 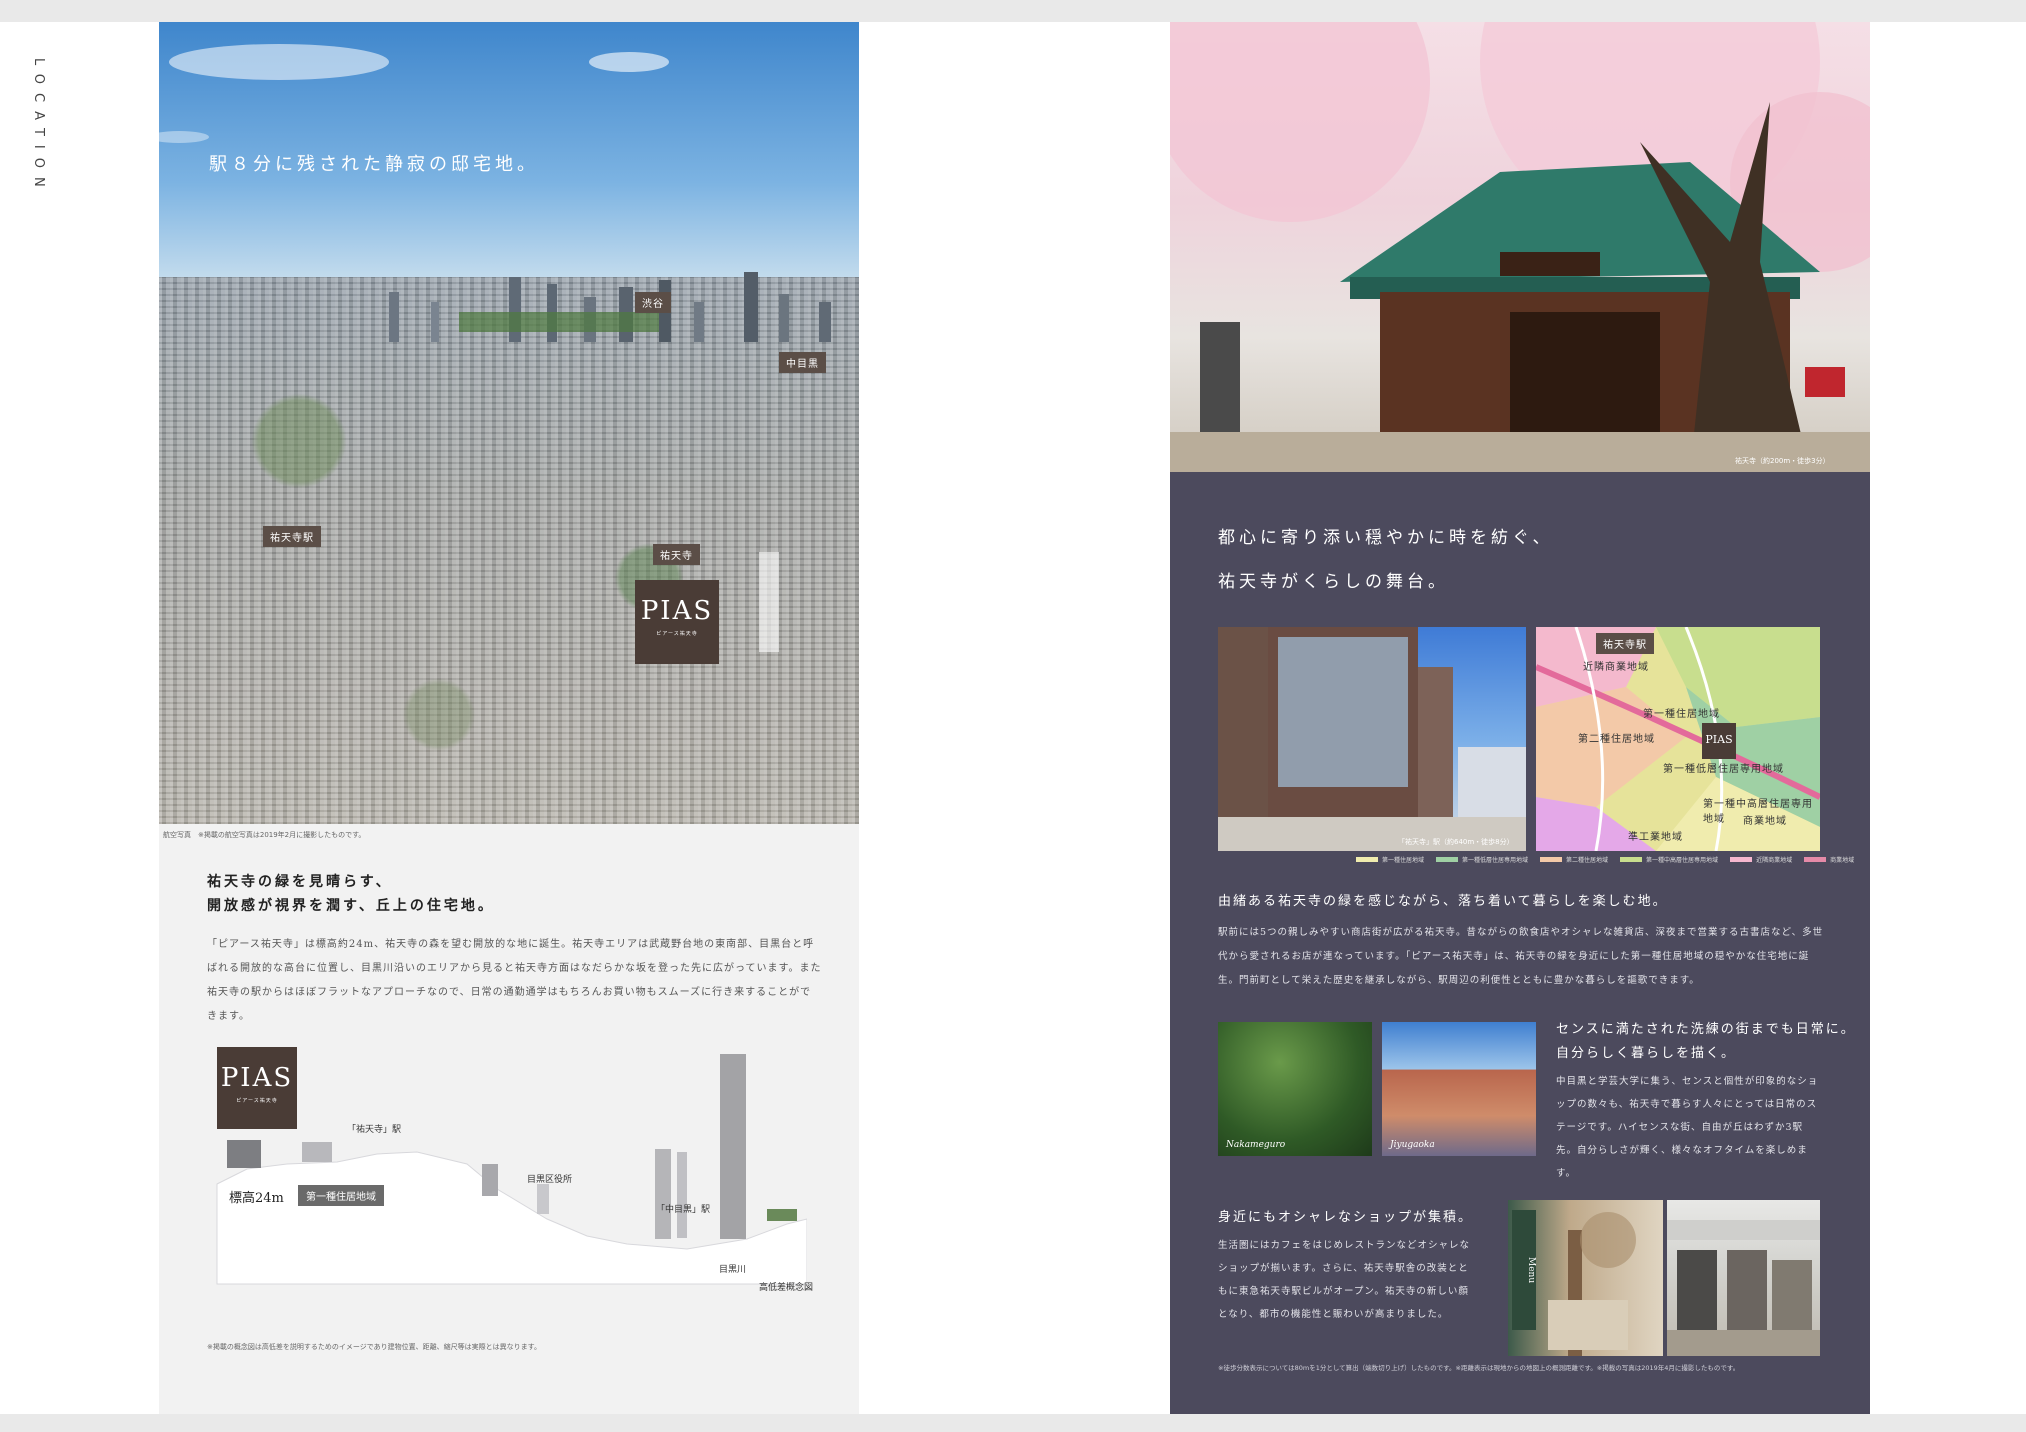 I want to click on map-label-yutenji: 祐天寺, so click(x=676, y=554).